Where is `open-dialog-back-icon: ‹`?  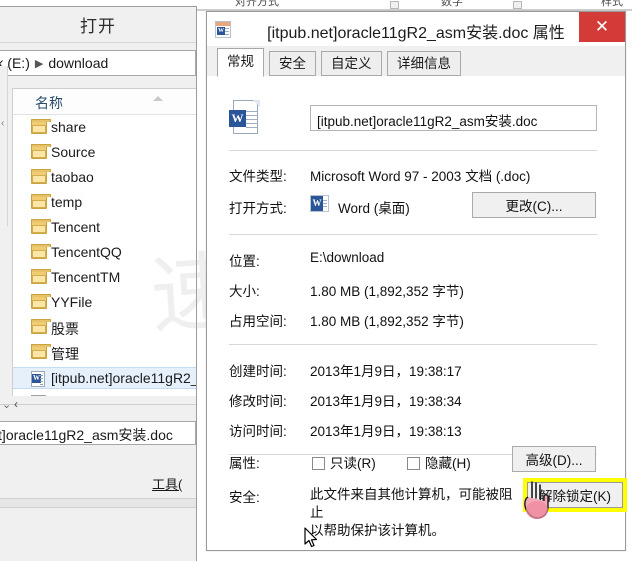 open-dialog-back-icon: ‹ is located at coordinates (16, 404).